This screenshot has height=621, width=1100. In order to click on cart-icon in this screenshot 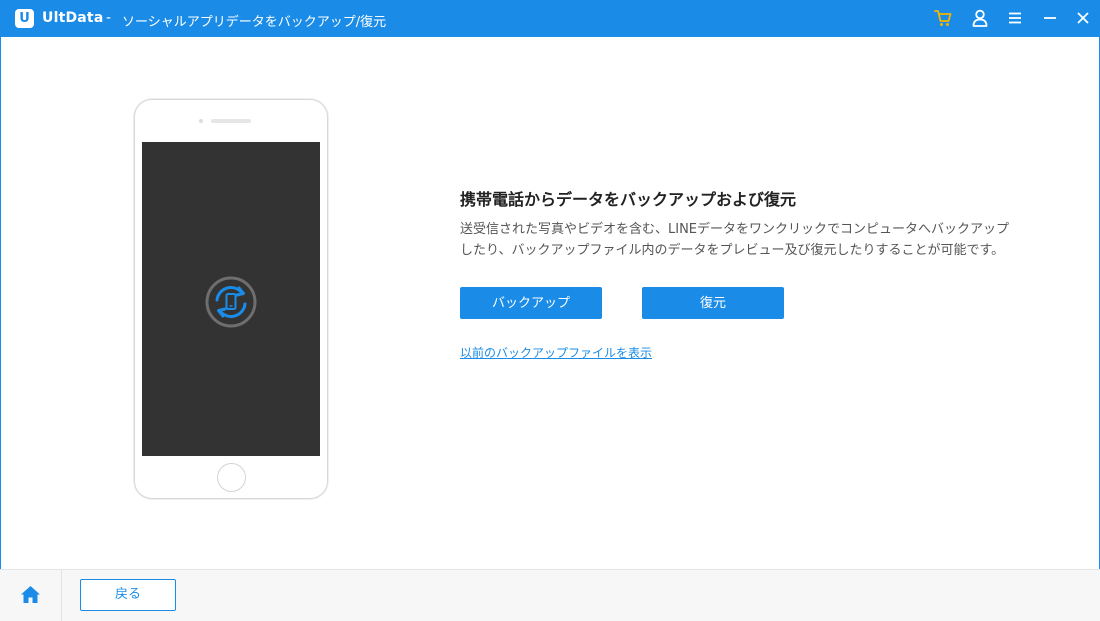, I will do `click(943, 18)`.